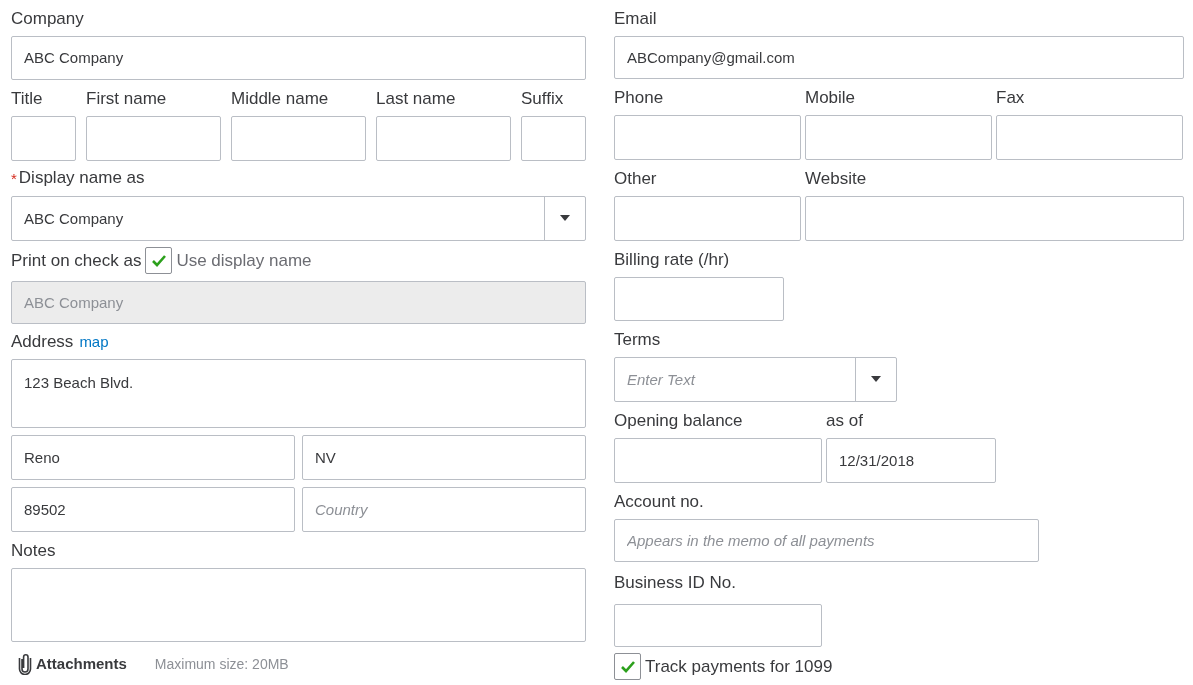 The height and width of the screenshot is (685, 1193). What do you see at coordinates (836, 179) in the screenshot?
I see `field-label: Website` at bounding box center [836, 179].